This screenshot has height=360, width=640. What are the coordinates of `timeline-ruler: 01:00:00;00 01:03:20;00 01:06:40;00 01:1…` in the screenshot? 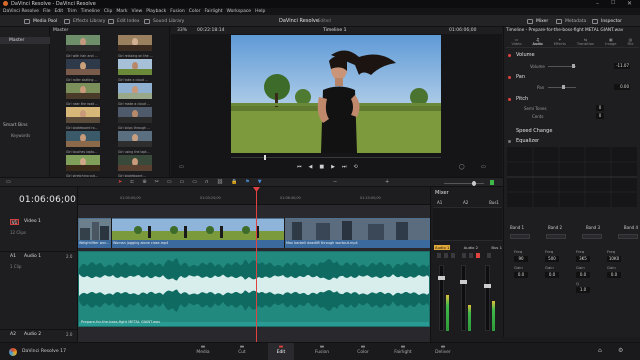 It's located at (254, 196).